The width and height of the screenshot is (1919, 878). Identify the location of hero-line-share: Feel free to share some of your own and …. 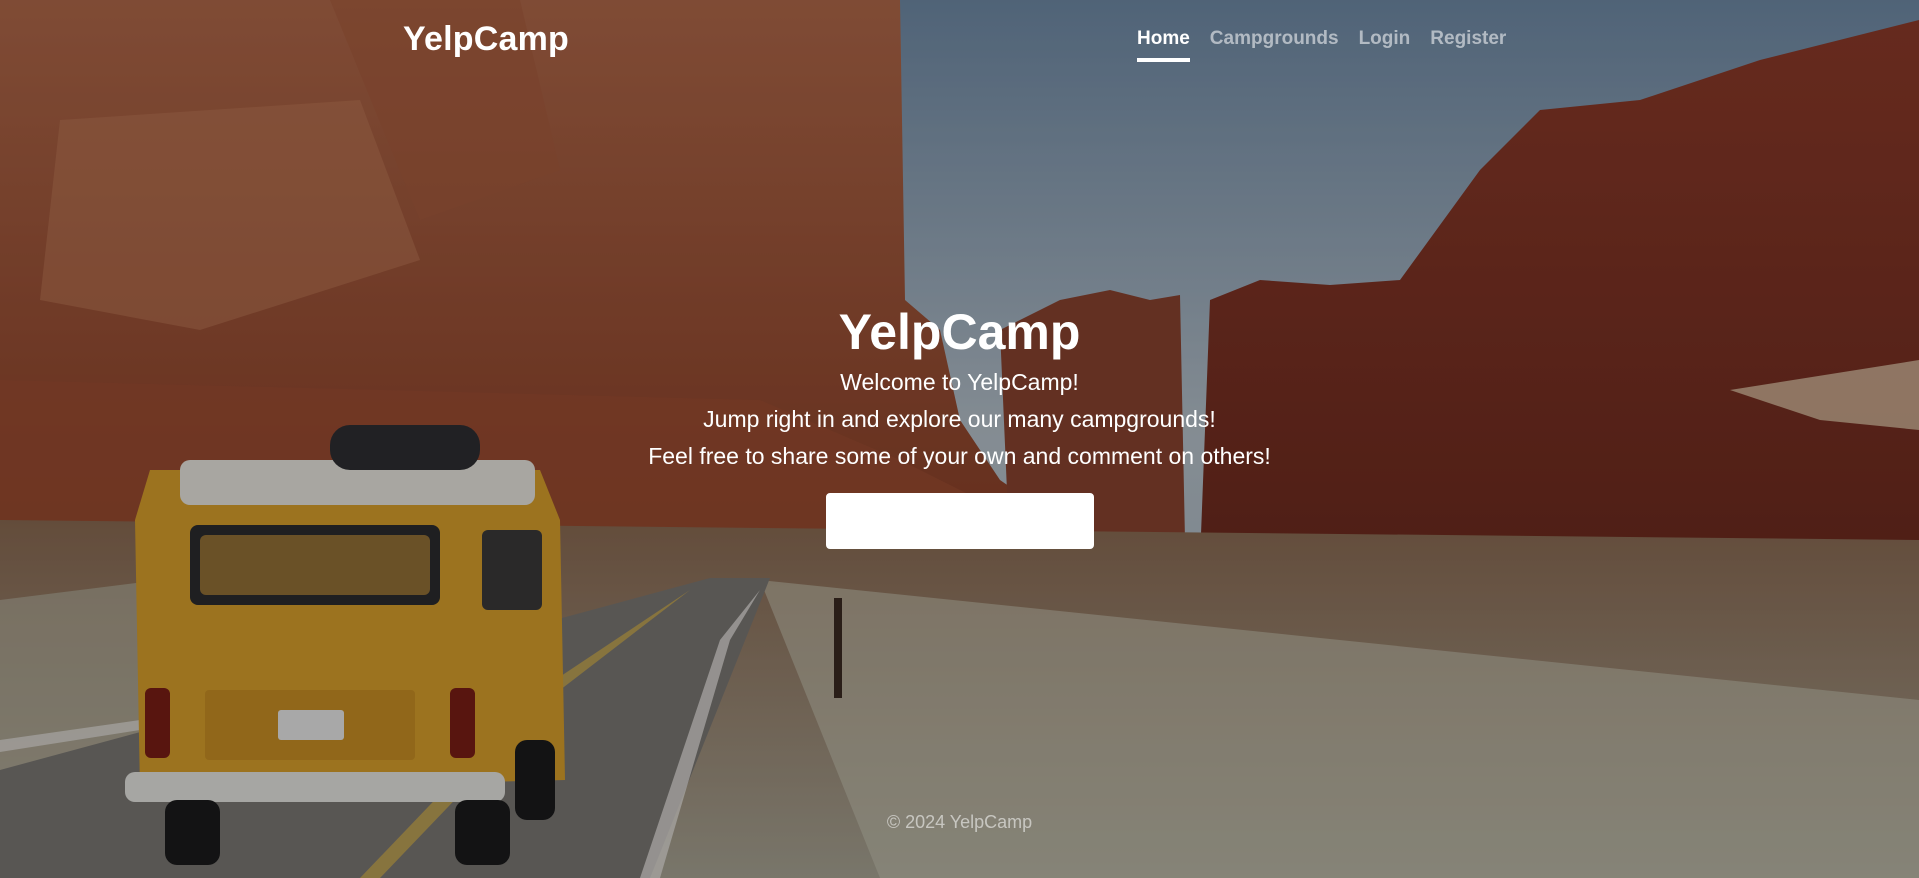
(959, 456).